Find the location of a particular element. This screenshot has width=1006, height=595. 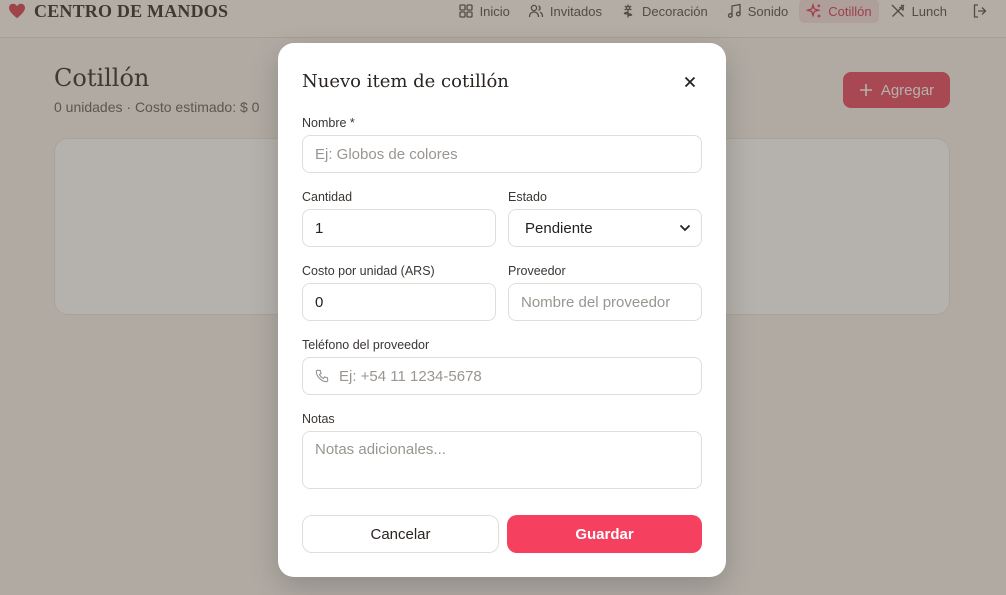

nombre-input: Ej: Globos de colores is located at coordinates (502, 154).